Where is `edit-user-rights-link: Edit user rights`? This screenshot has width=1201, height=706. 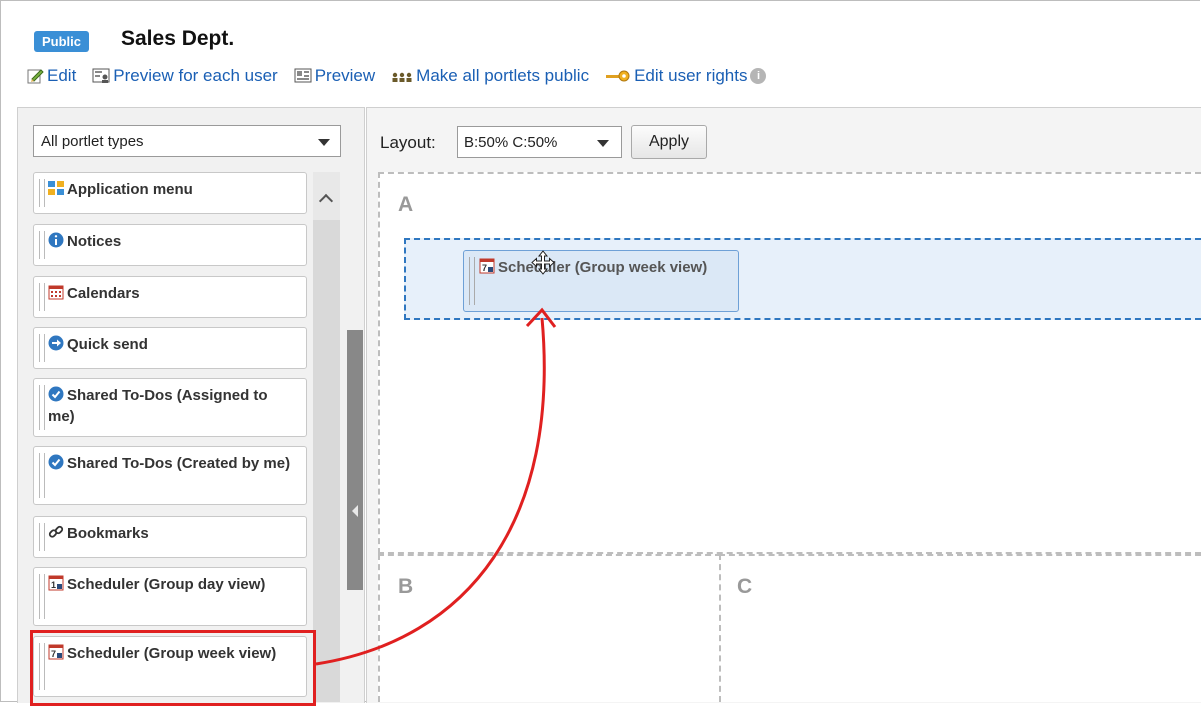 edit-user-rights-link: Edit user rights is located at coordinates (676, 76).